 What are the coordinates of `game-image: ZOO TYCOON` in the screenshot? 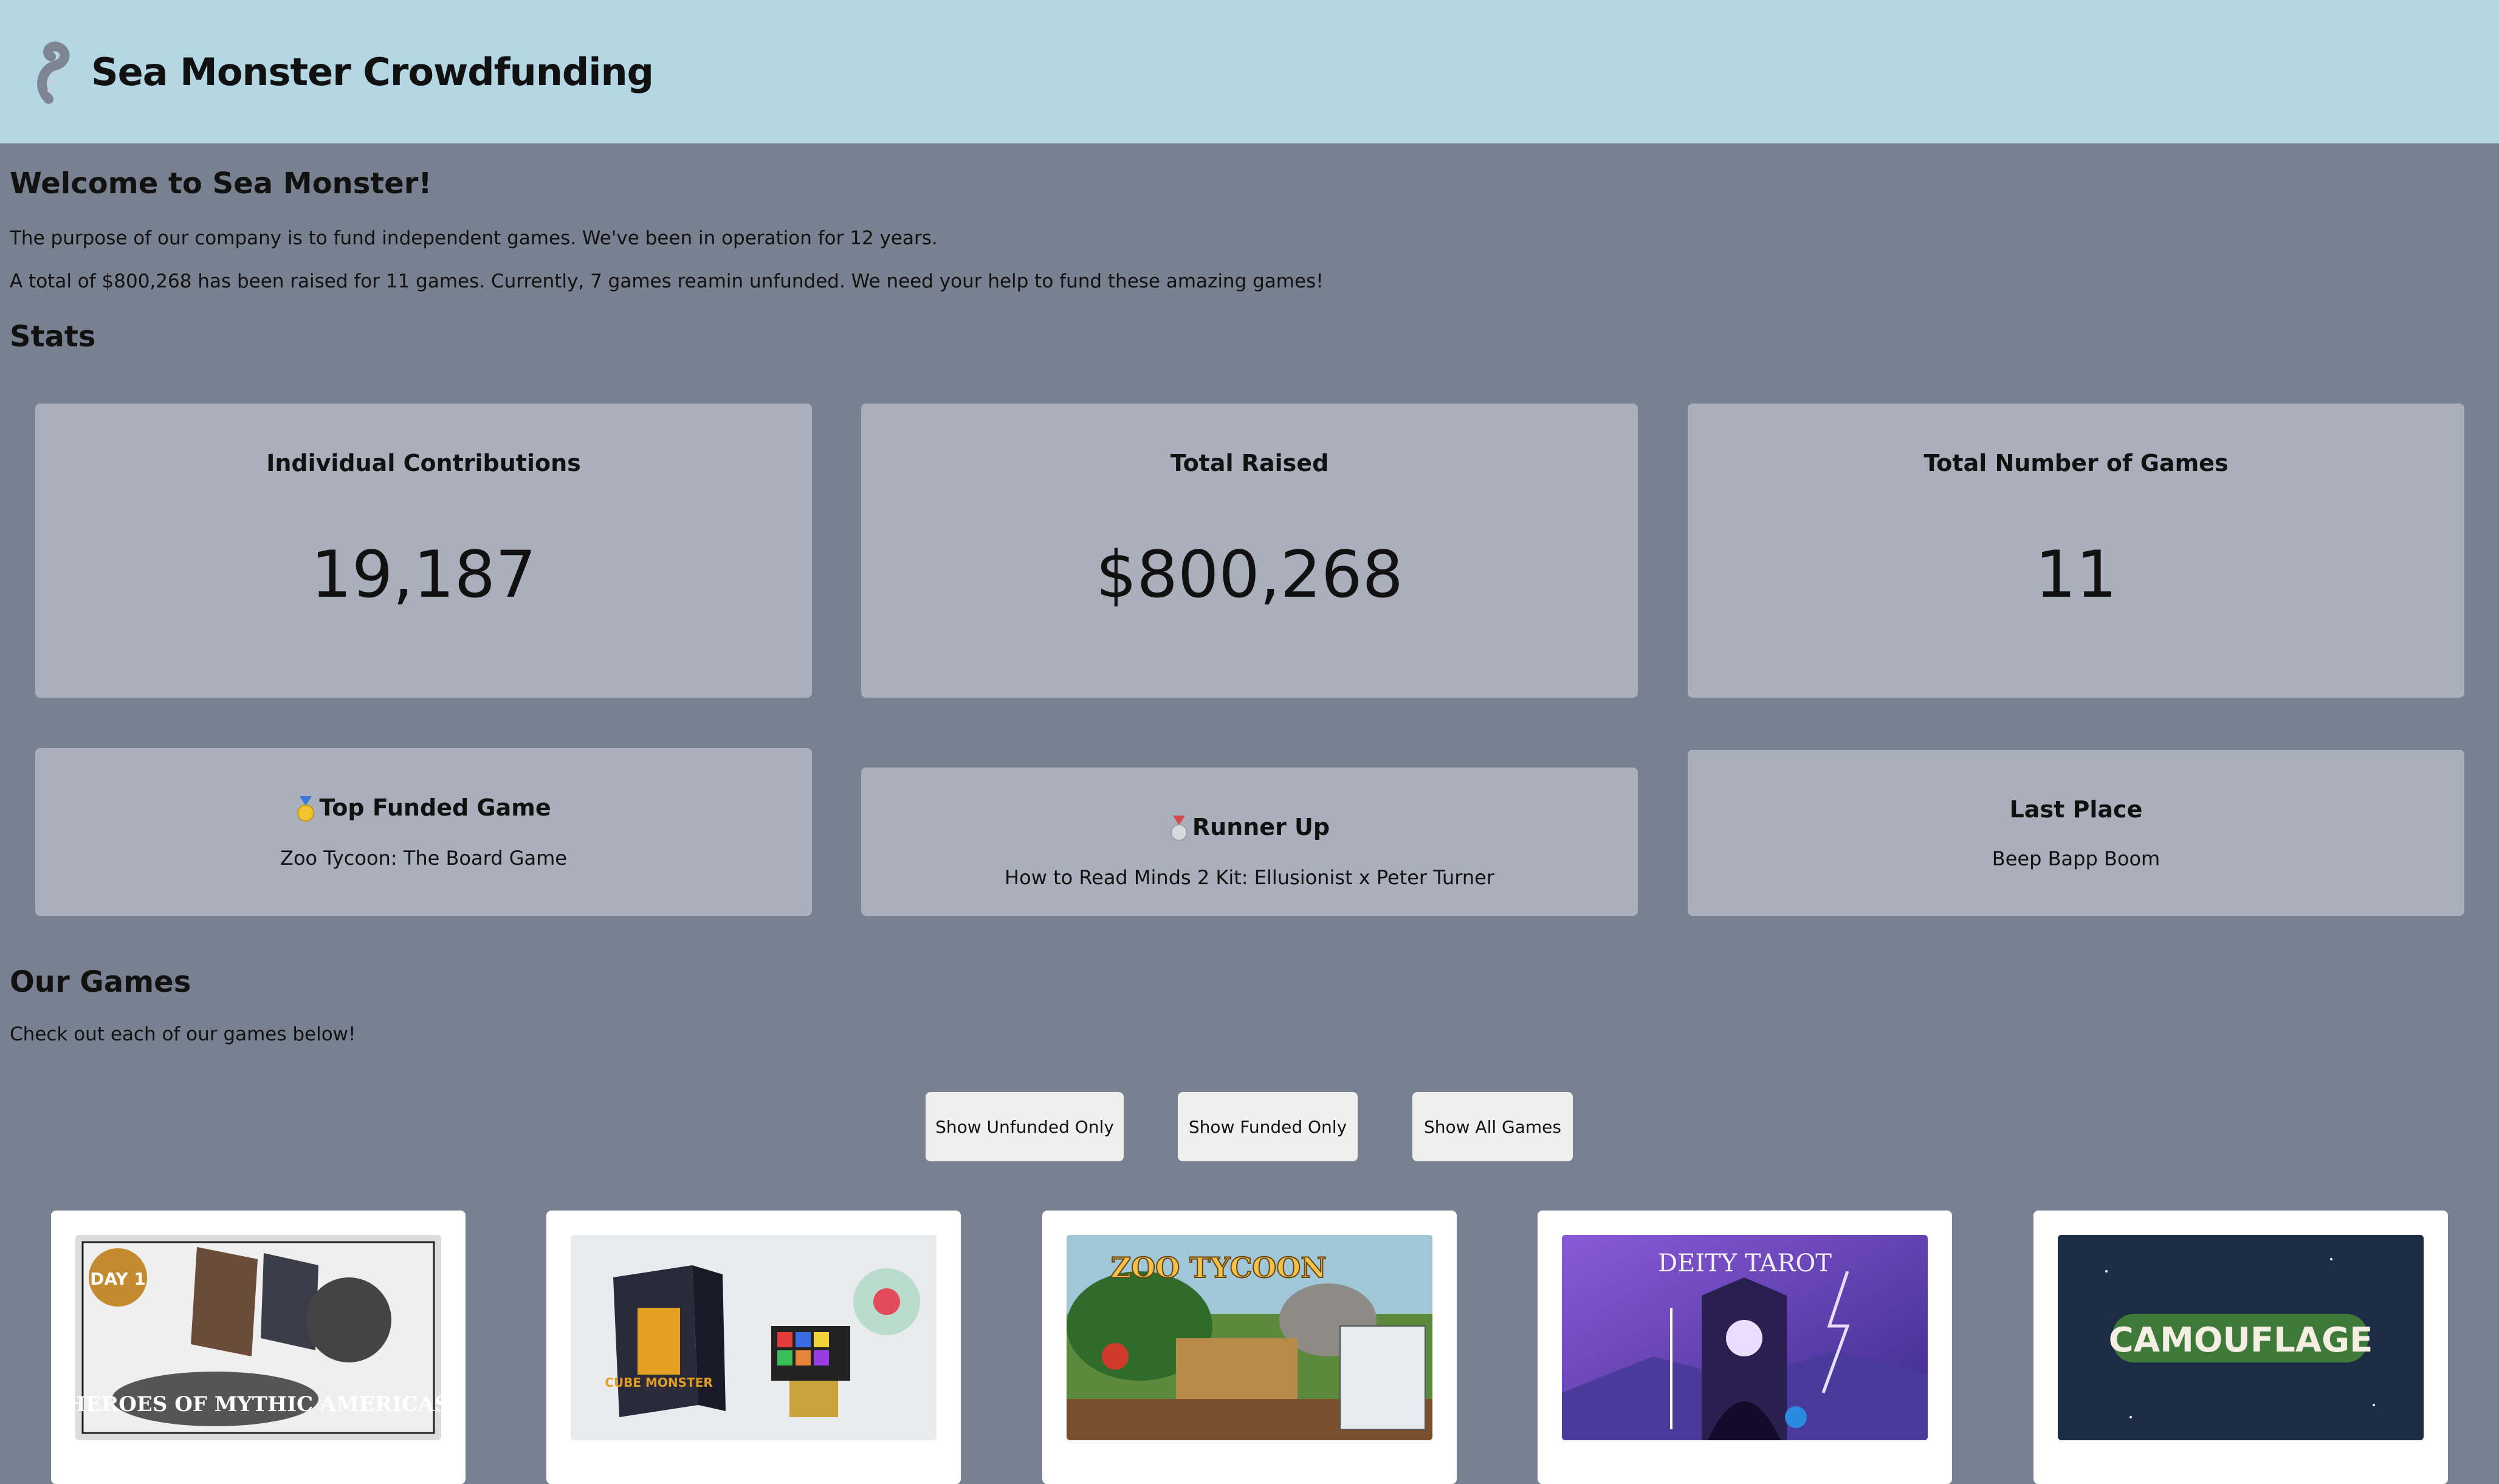 It's located at (1249, 1338).